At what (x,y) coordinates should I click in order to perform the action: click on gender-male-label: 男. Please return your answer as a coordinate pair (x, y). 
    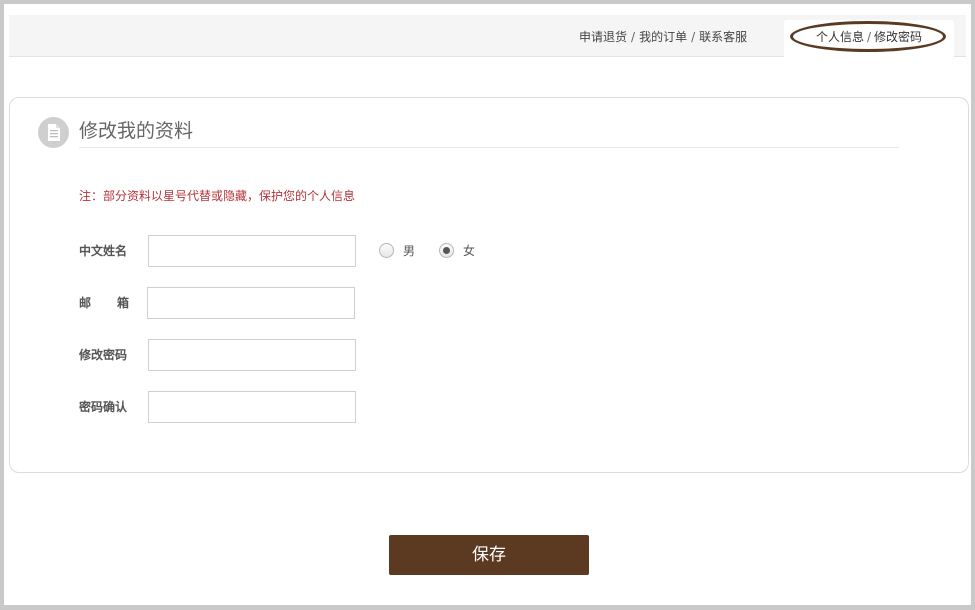
    Looking at the image, I should click on (409, 251).